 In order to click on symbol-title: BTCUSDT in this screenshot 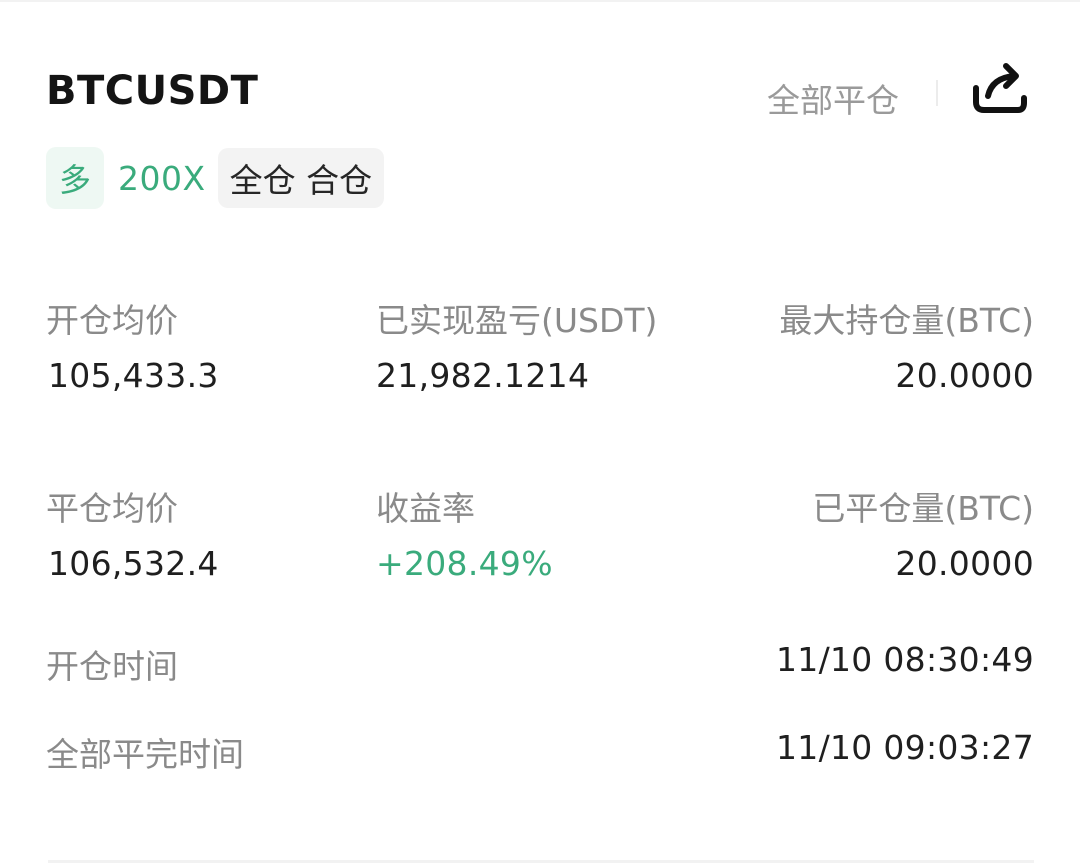, I will do `click(152, 91)`.